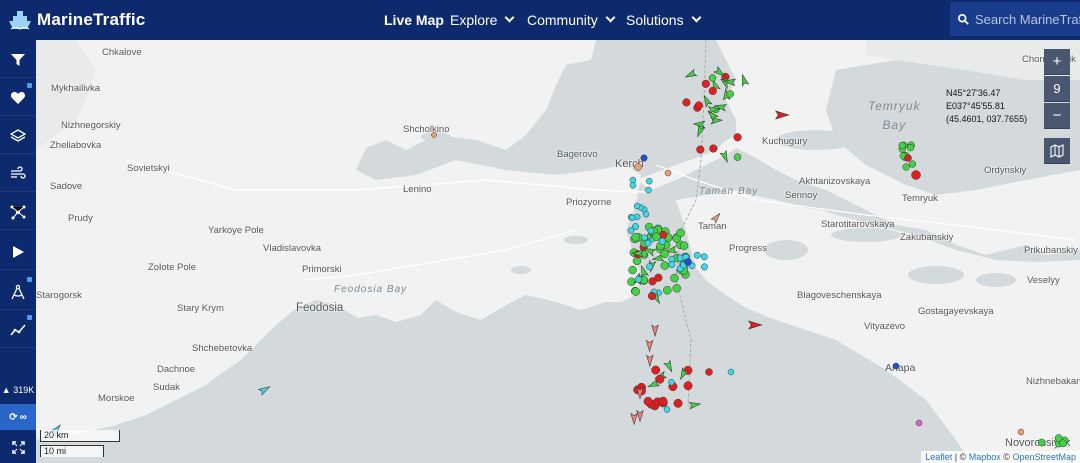 This screenshot has width=1080, height=463. Describe the element at coordinates (748, 248) in the screenshot. I see `place-label: Progress` at that location.